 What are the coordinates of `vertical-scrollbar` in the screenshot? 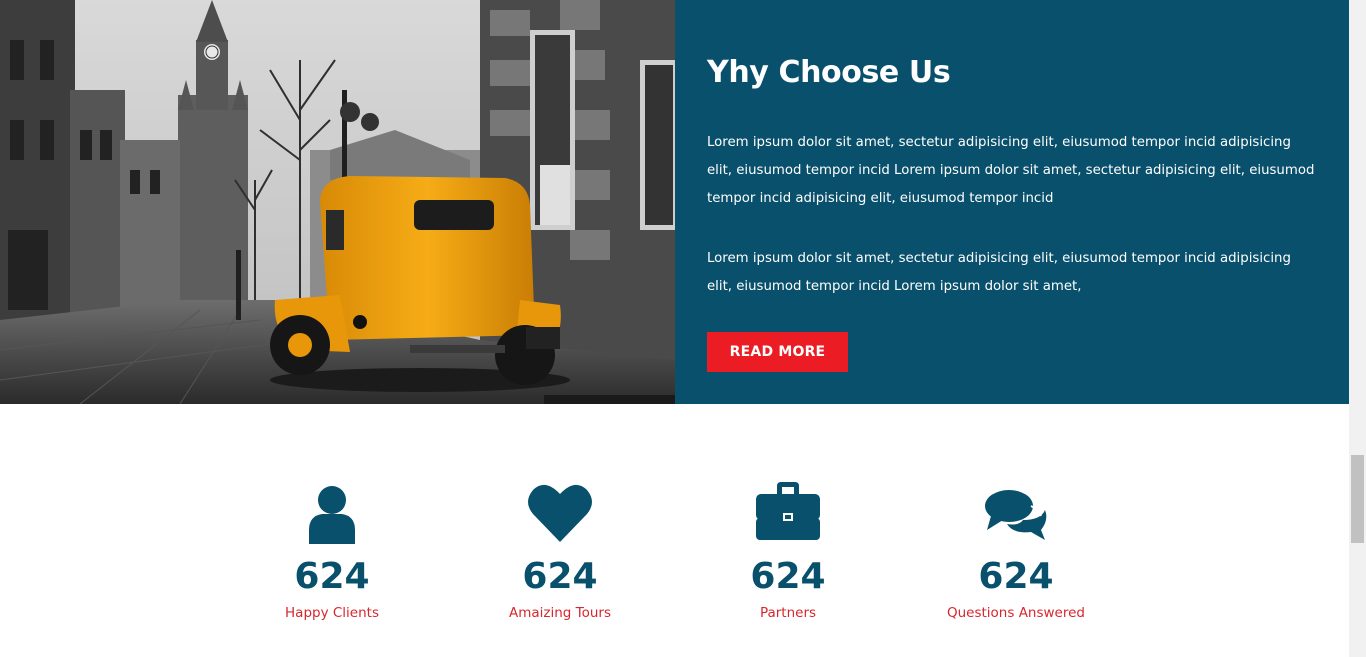 It's located at (1357, 328).